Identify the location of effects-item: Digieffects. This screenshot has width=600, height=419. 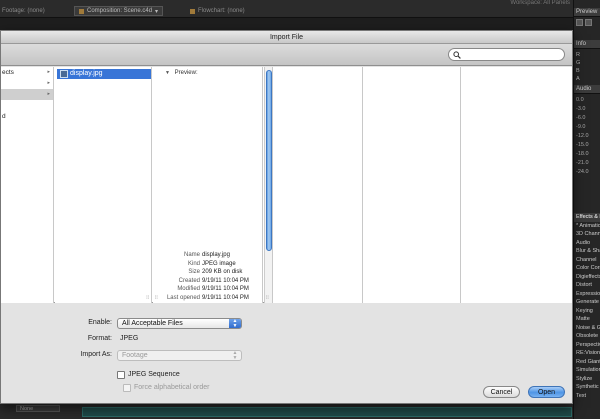
(587, 277).